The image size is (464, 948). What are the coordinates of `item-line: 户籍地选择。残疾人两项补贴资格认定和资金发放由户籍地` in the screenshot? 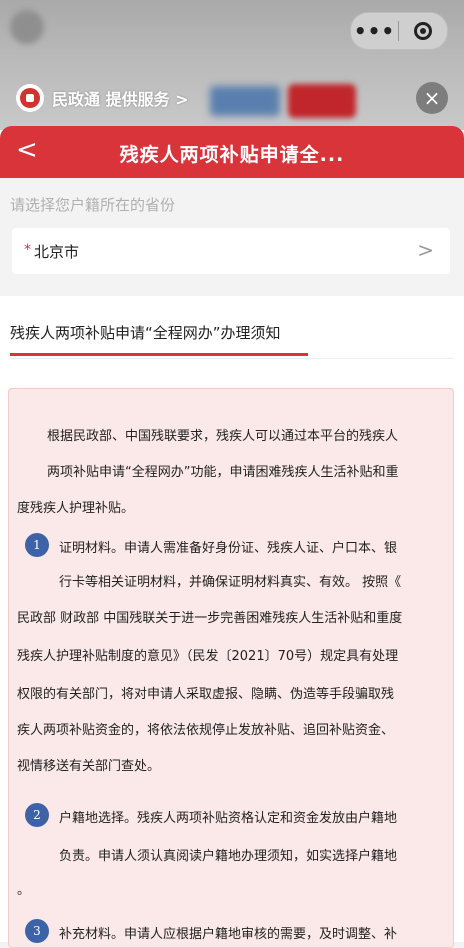 It's located at (228, 818).